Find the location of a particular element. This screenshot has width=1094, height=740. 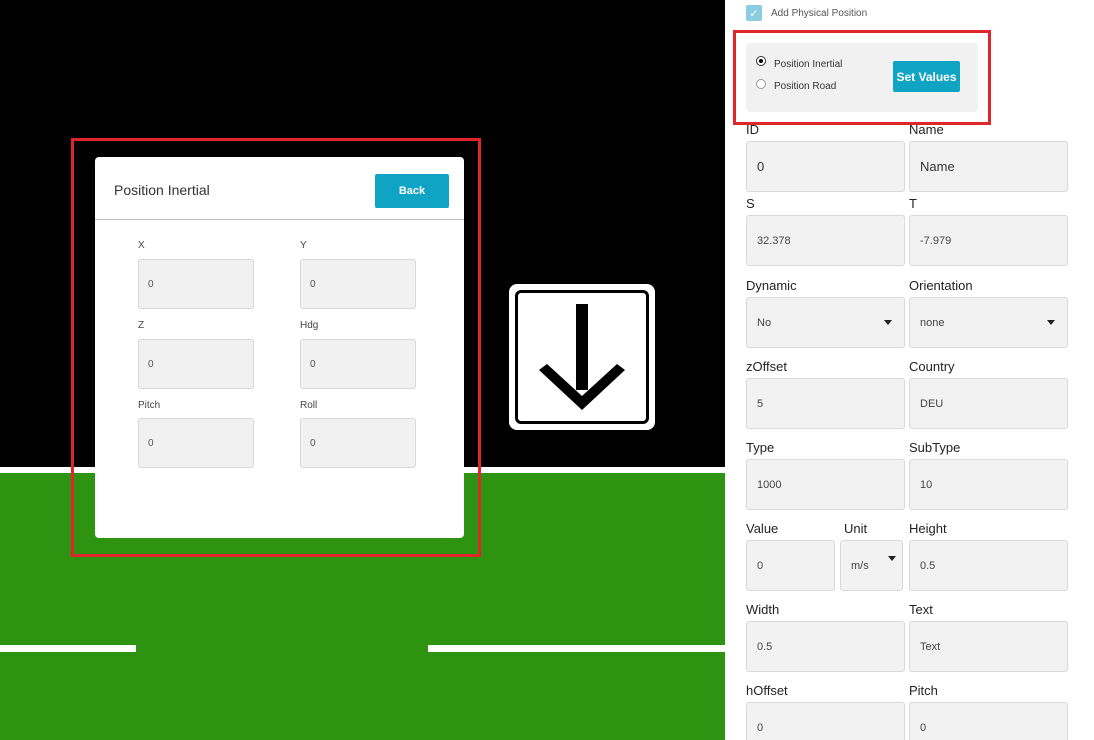

arrow-down-icon is located at coordinates (582, 357).